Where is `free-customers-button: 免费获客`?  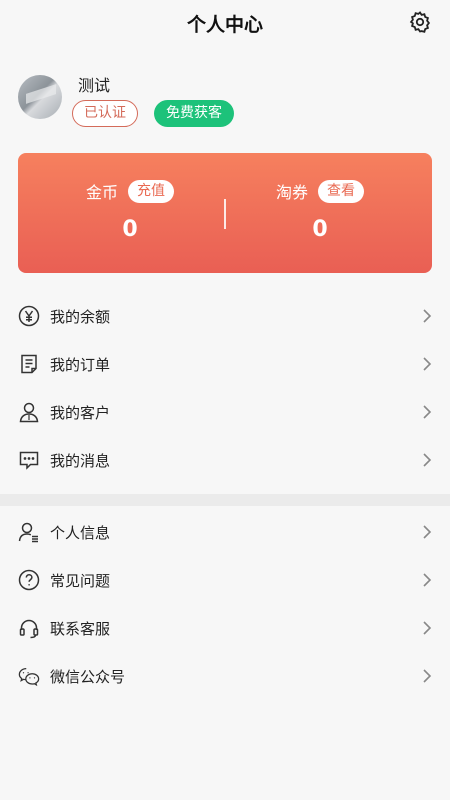 free-customers-button: 免费获客 is located at coordinates (194, 113).